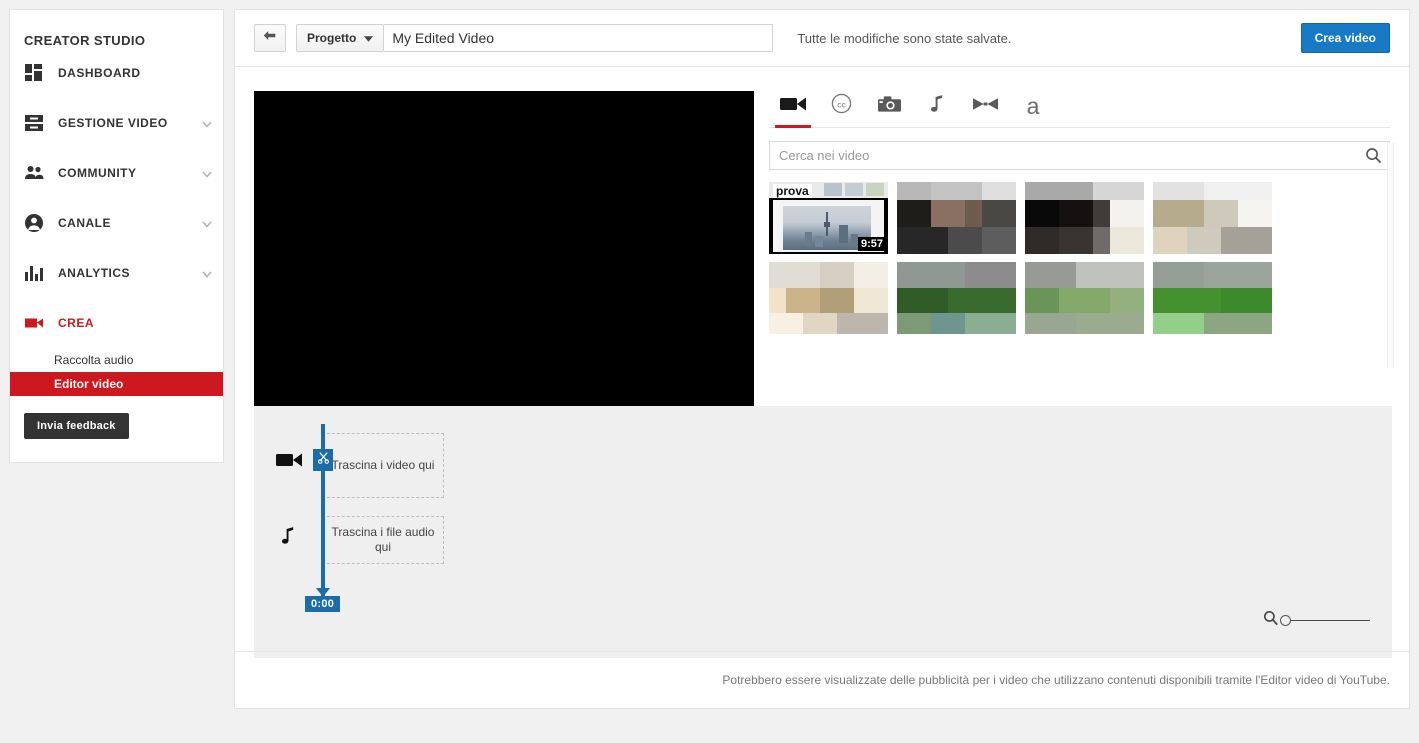  I want to click on audio-dropzone-label: Trascina i file audio qui, so click(383, 539).